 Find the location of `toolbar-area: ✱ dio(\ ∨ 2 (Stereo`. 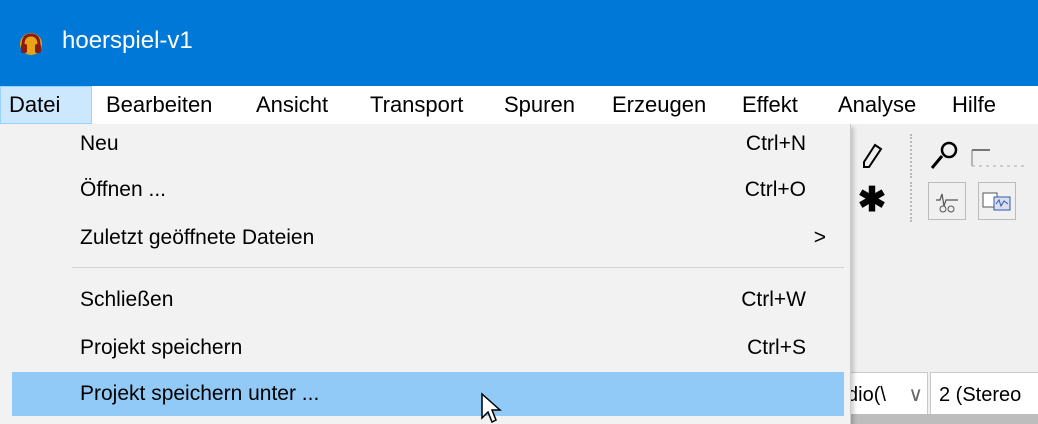

toolbar-area: ✱ dio(\ ∨ 2 (Stereo is located at coordinates (940, 274).